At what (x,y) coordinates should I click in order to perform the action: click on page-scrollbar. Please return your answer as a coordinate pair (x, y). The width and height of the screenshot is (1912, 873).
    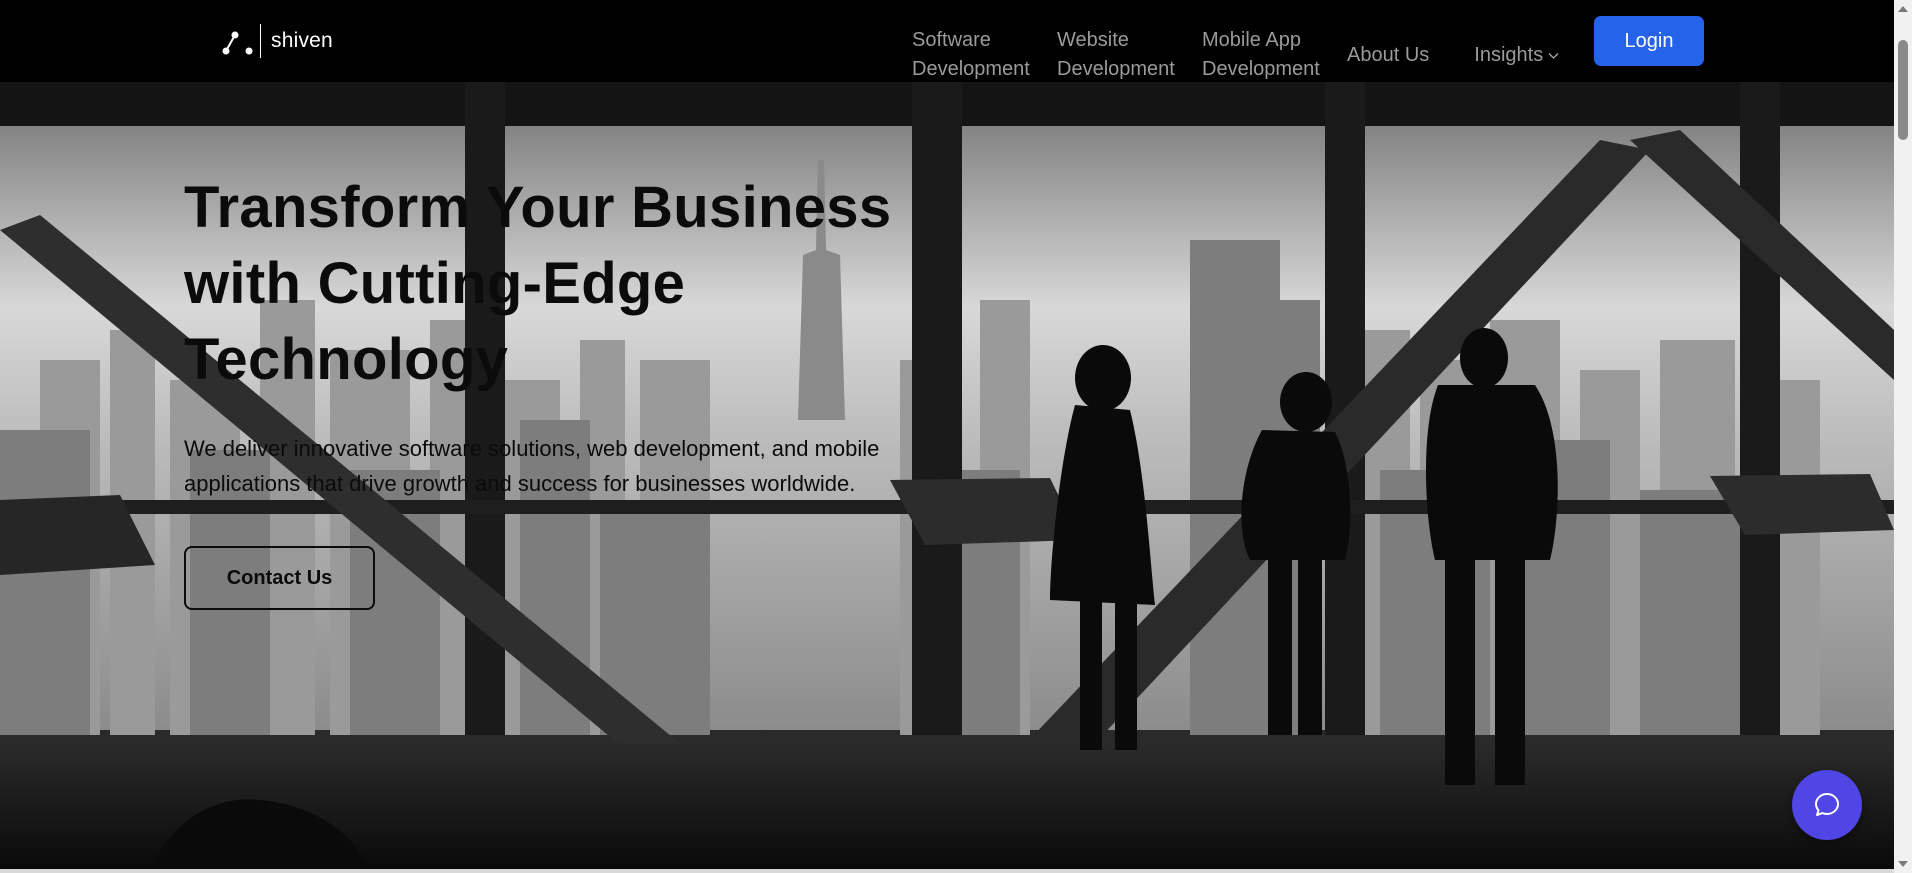
    Looking at the image, I should click on (1903, 436).